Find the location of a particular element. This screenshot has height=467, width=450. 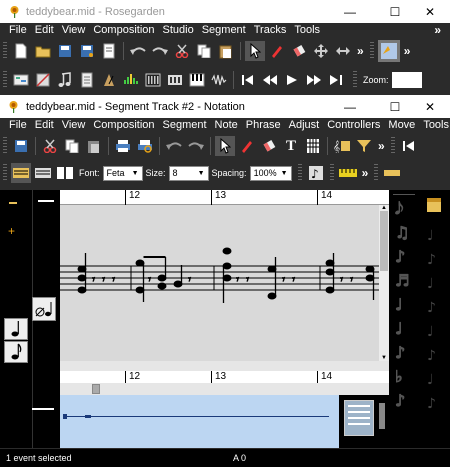

menu-overflow-chevron-icon: » is located at coordinates (437, 30).